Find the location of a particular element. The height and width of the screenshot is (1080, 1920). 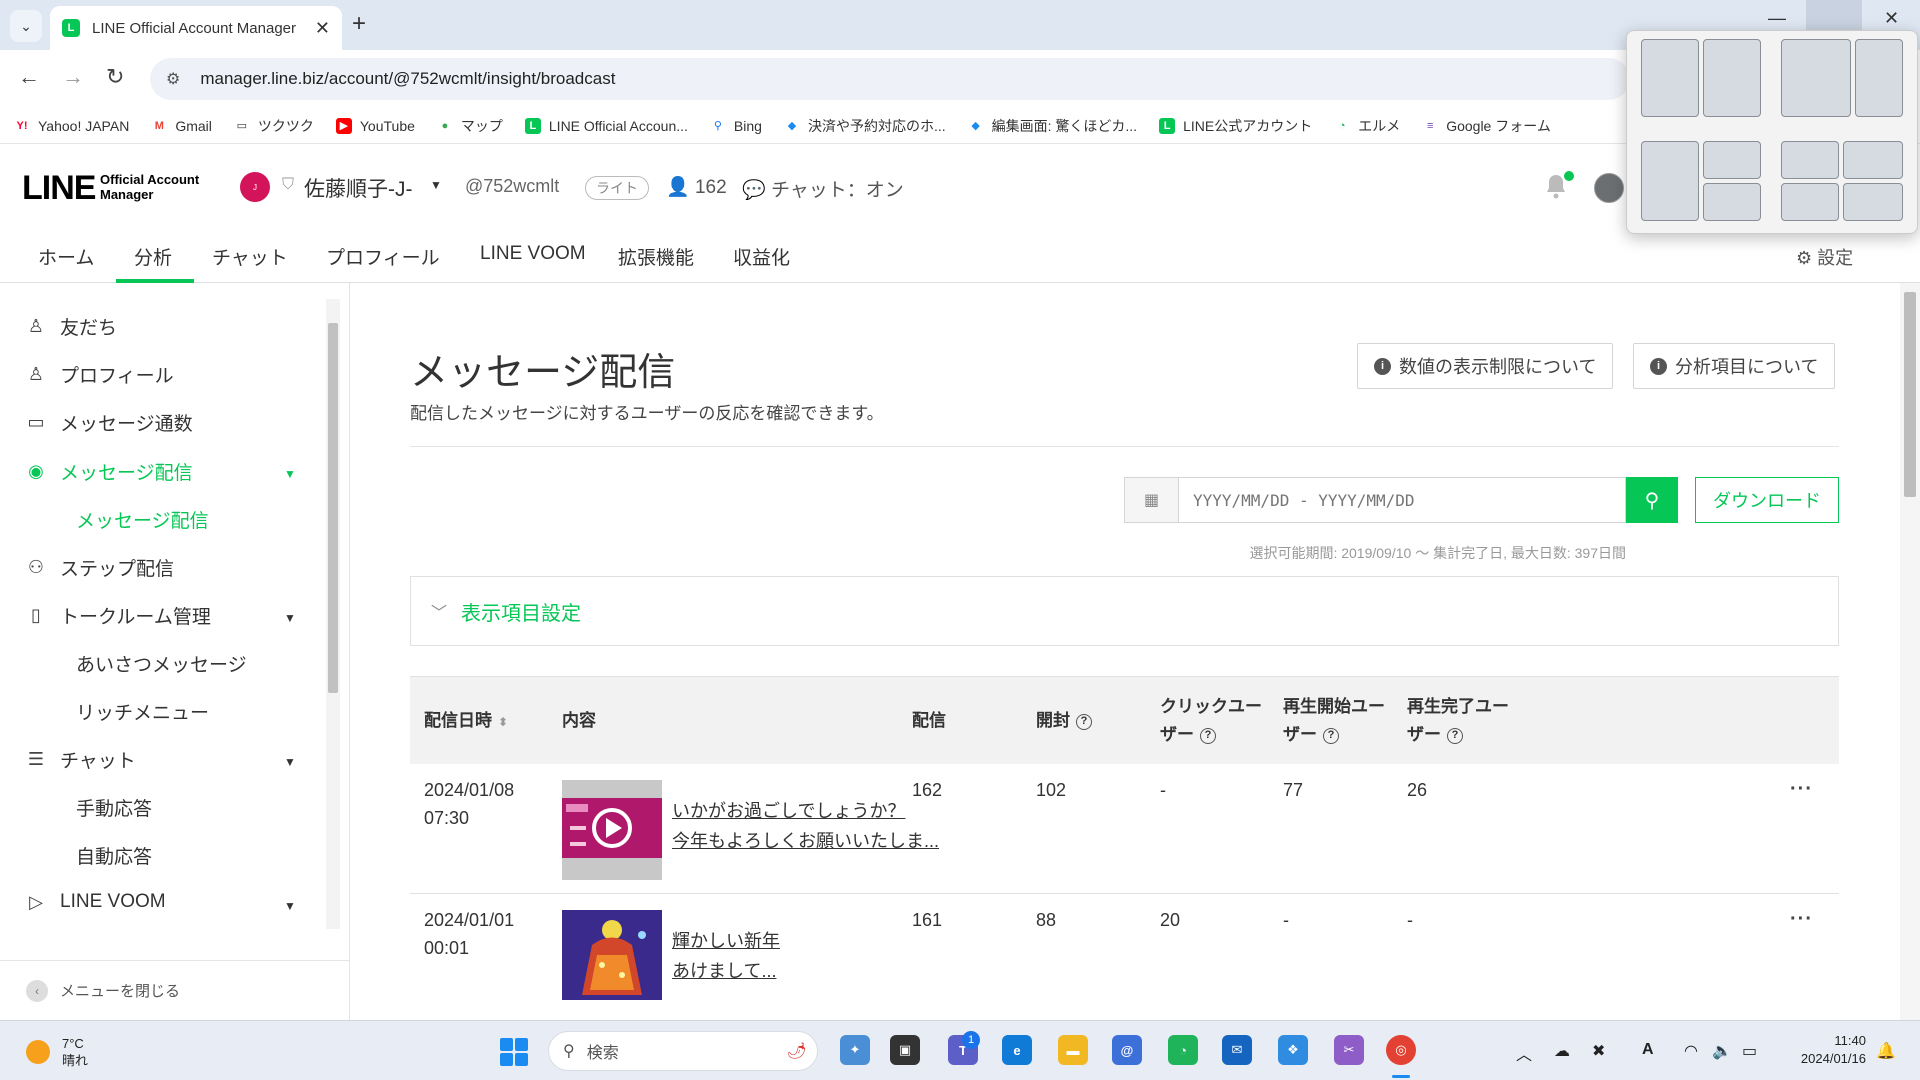

sidebar-subitem-rich-menu: リッチメニュー is located at coordinates (142, 711).